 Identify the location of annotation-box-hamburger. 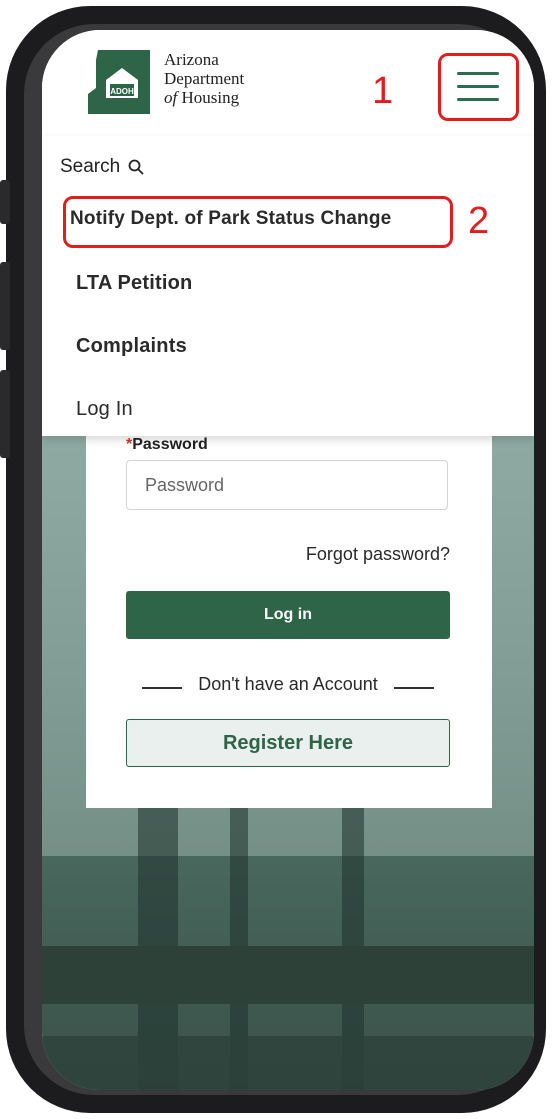
(478, 87).